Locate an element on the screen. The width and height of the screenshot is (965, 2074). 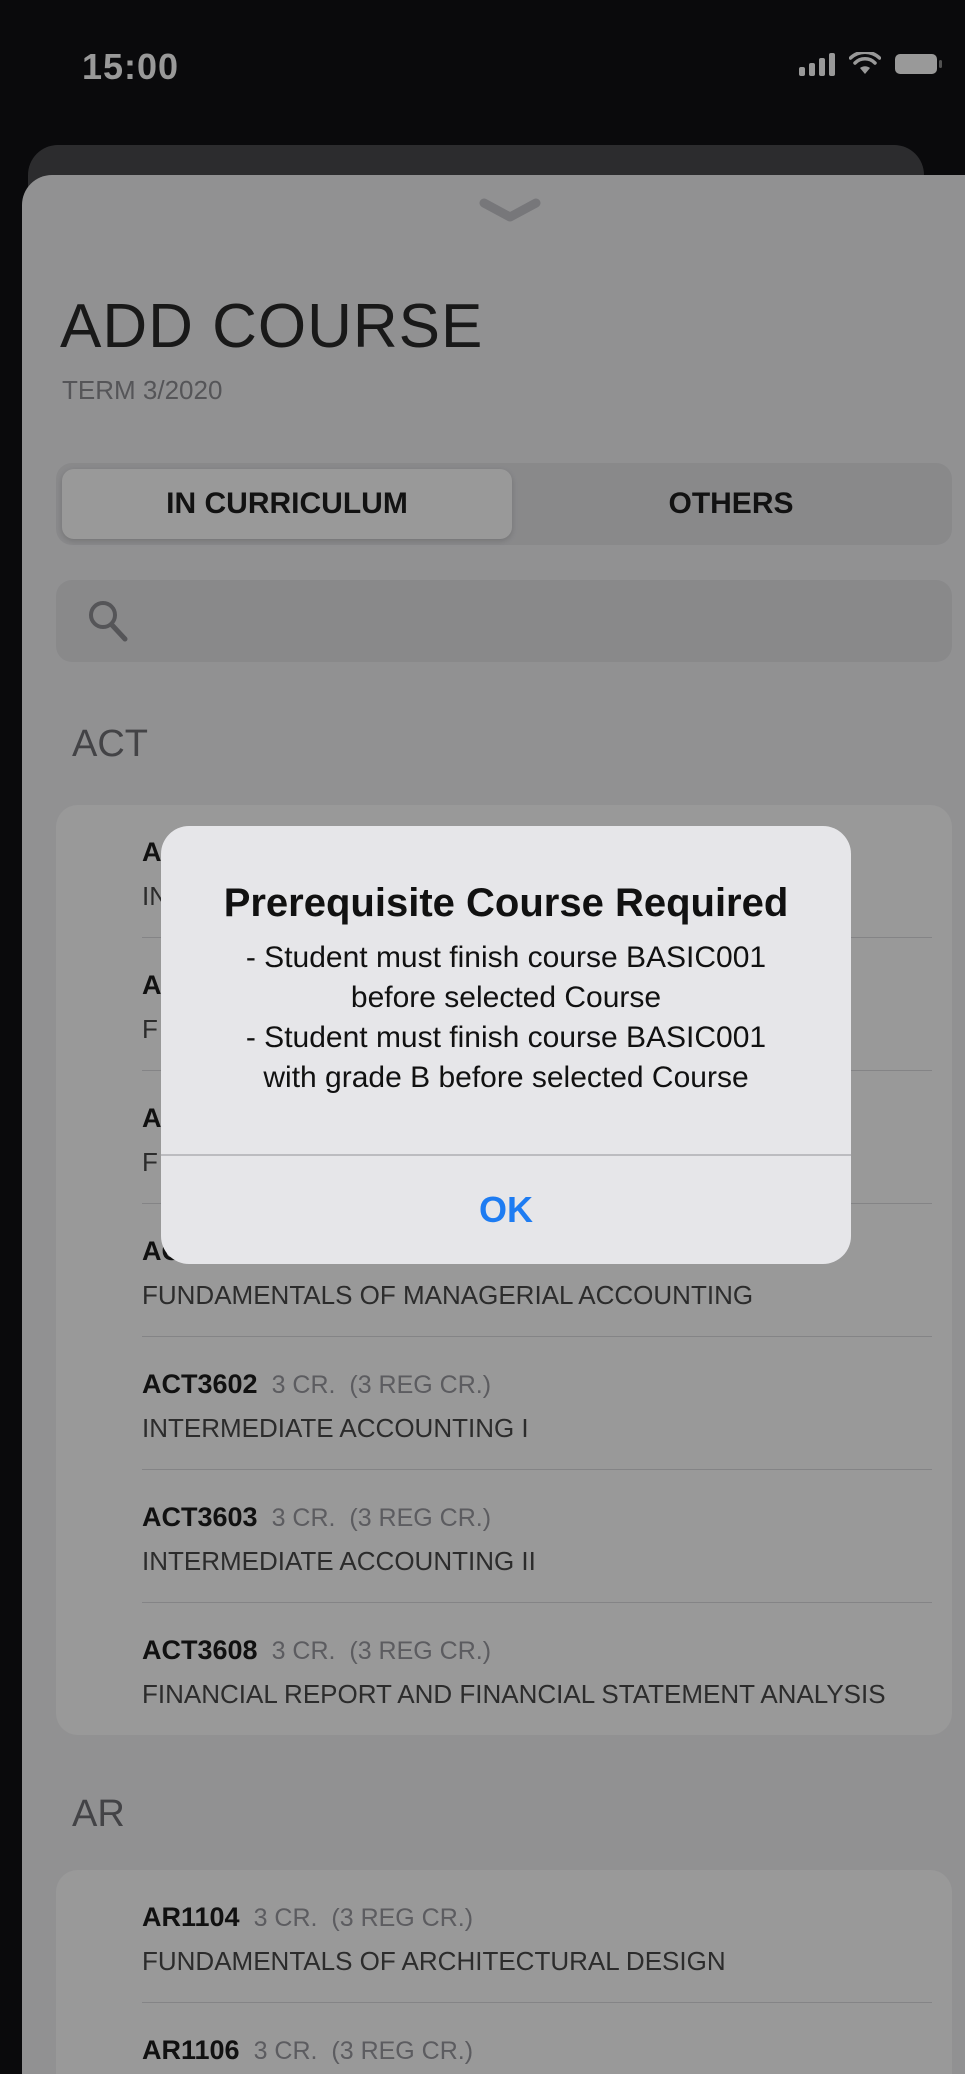
alert-title: Prerequisite Course Required is located at coordinates (506, 903).